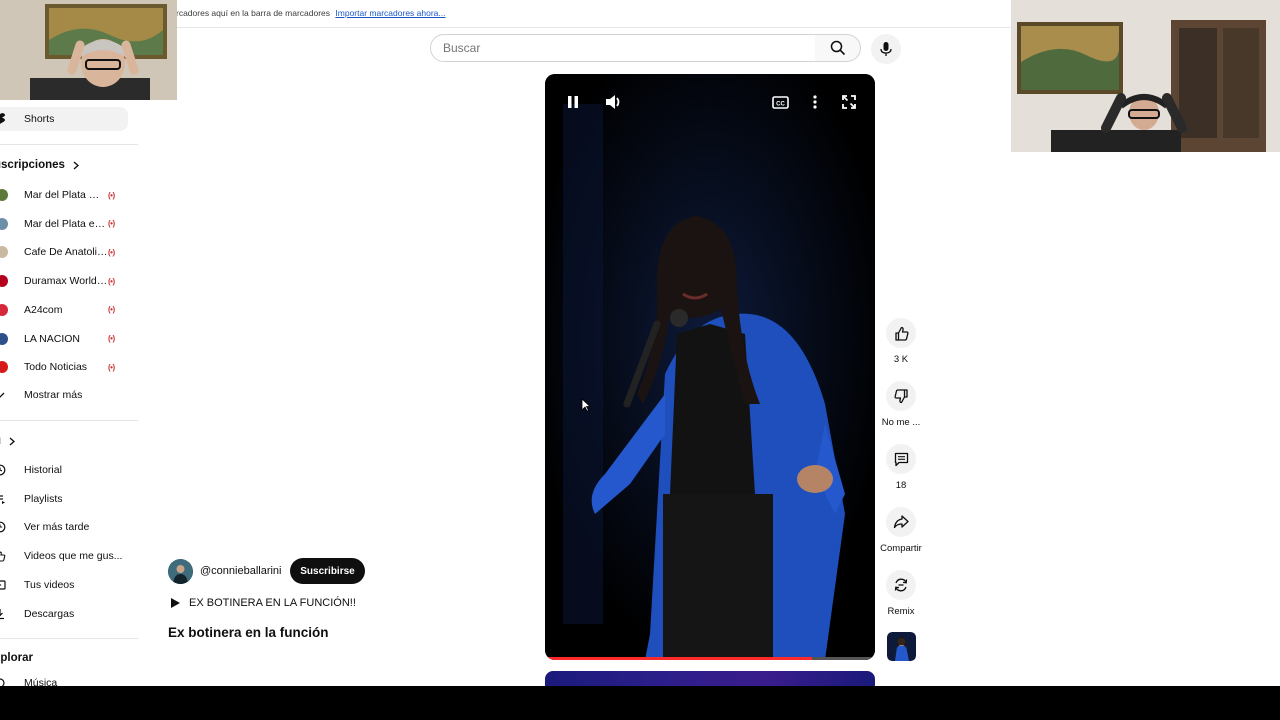  What do you see at coordinates (39, 165) in the screenshot?
I see `subscriptions-heading: uscripciones` at bounding box center [39, 165].